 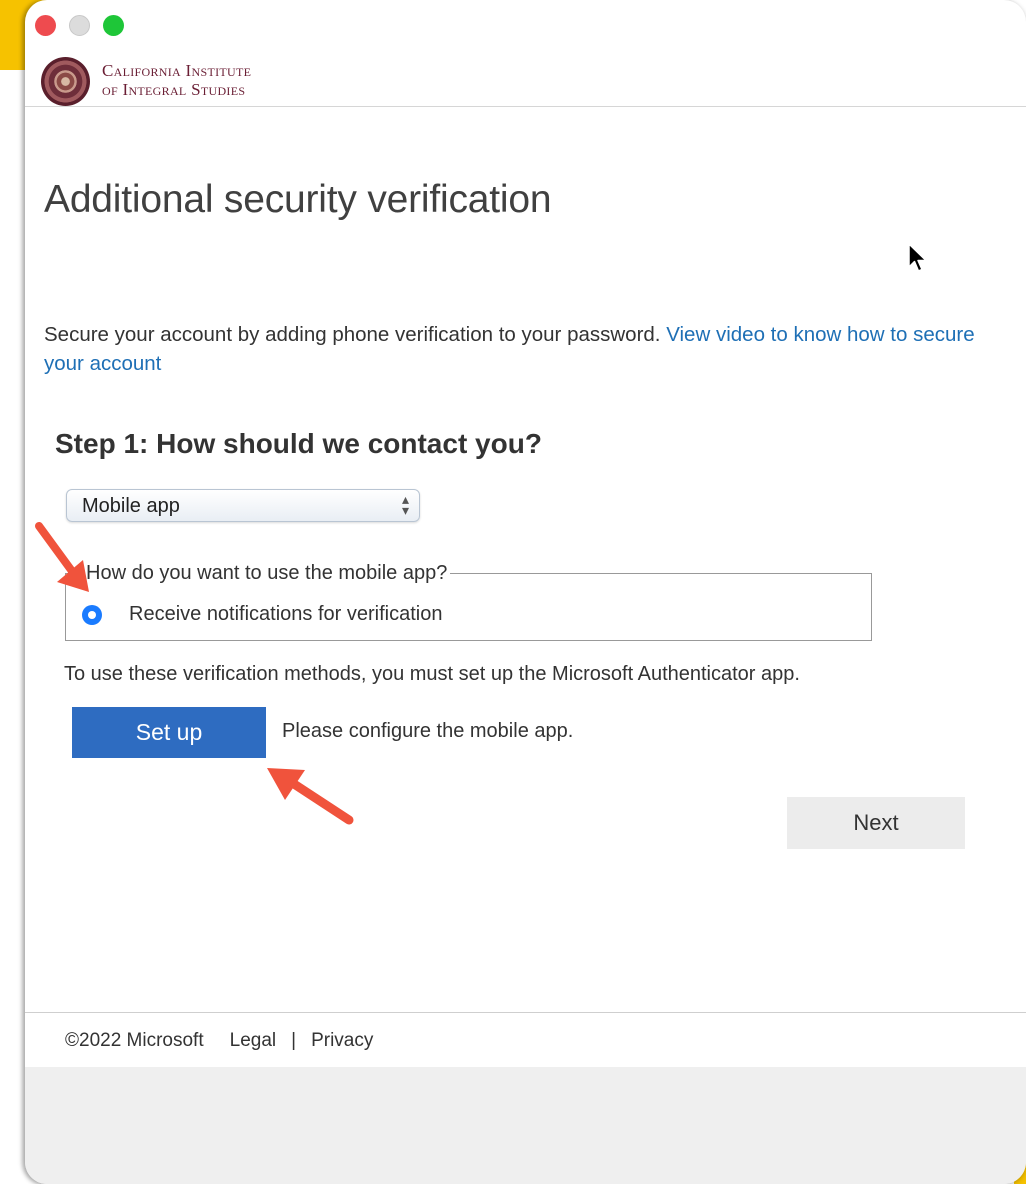 I want to click on institute-logo-icon, so click(x=65, y=81).